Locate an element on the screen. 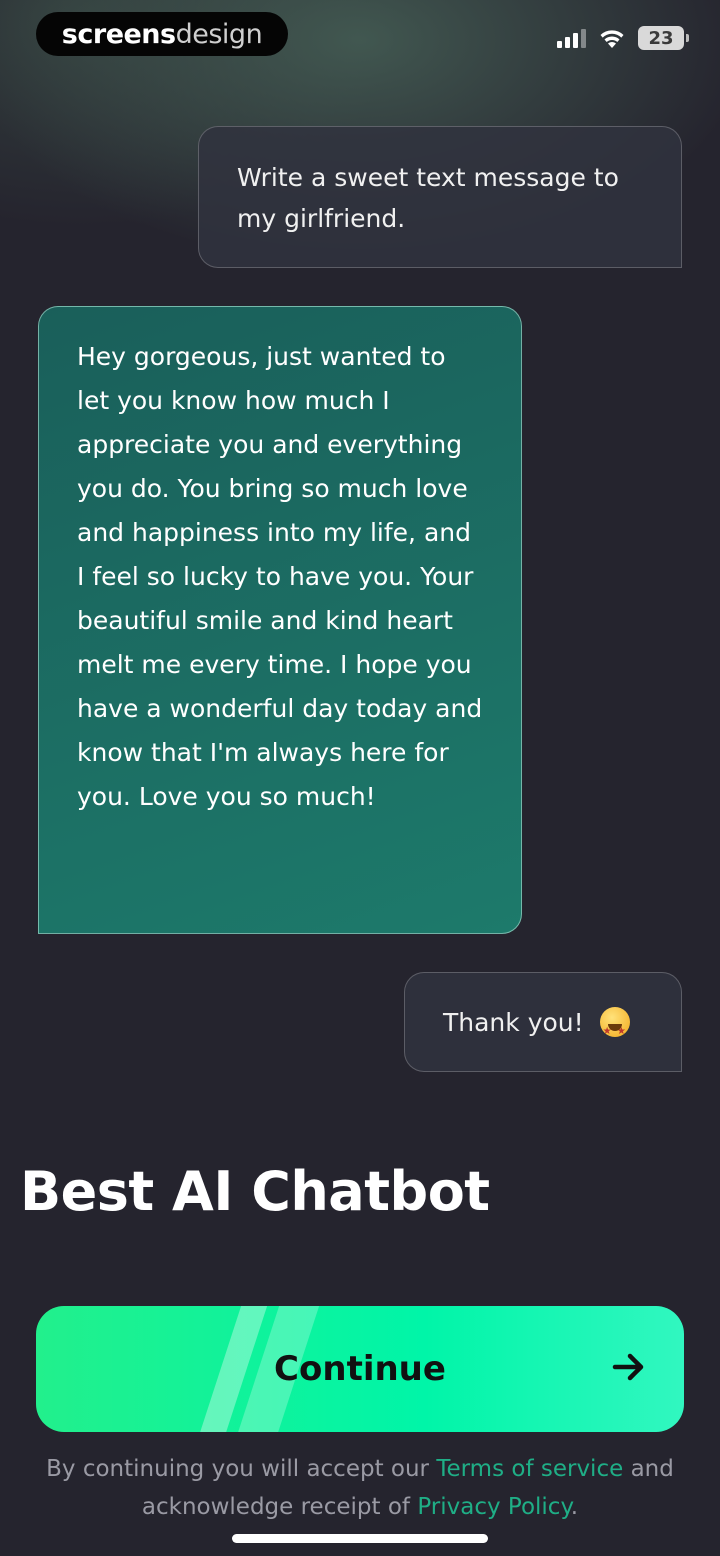  cellular-signal-icon is located at coordinates (571, 38).